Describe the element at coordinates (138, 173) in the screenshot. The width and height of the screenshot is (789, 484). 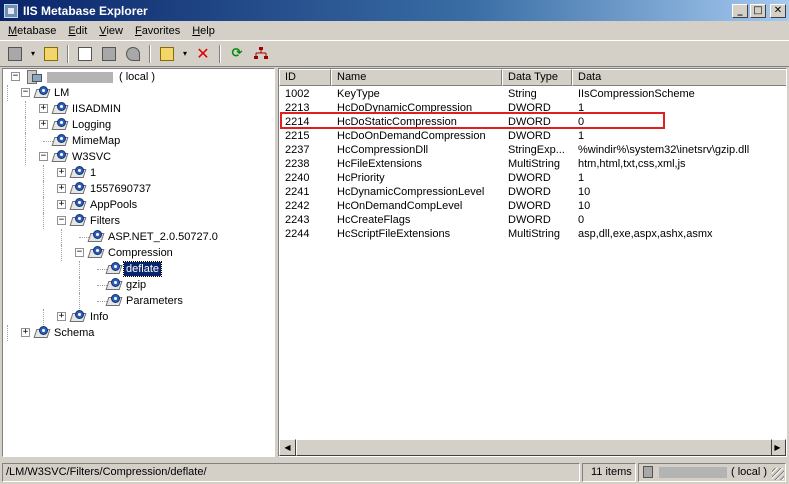
I see `tree-node-site-1: +1` at that location.